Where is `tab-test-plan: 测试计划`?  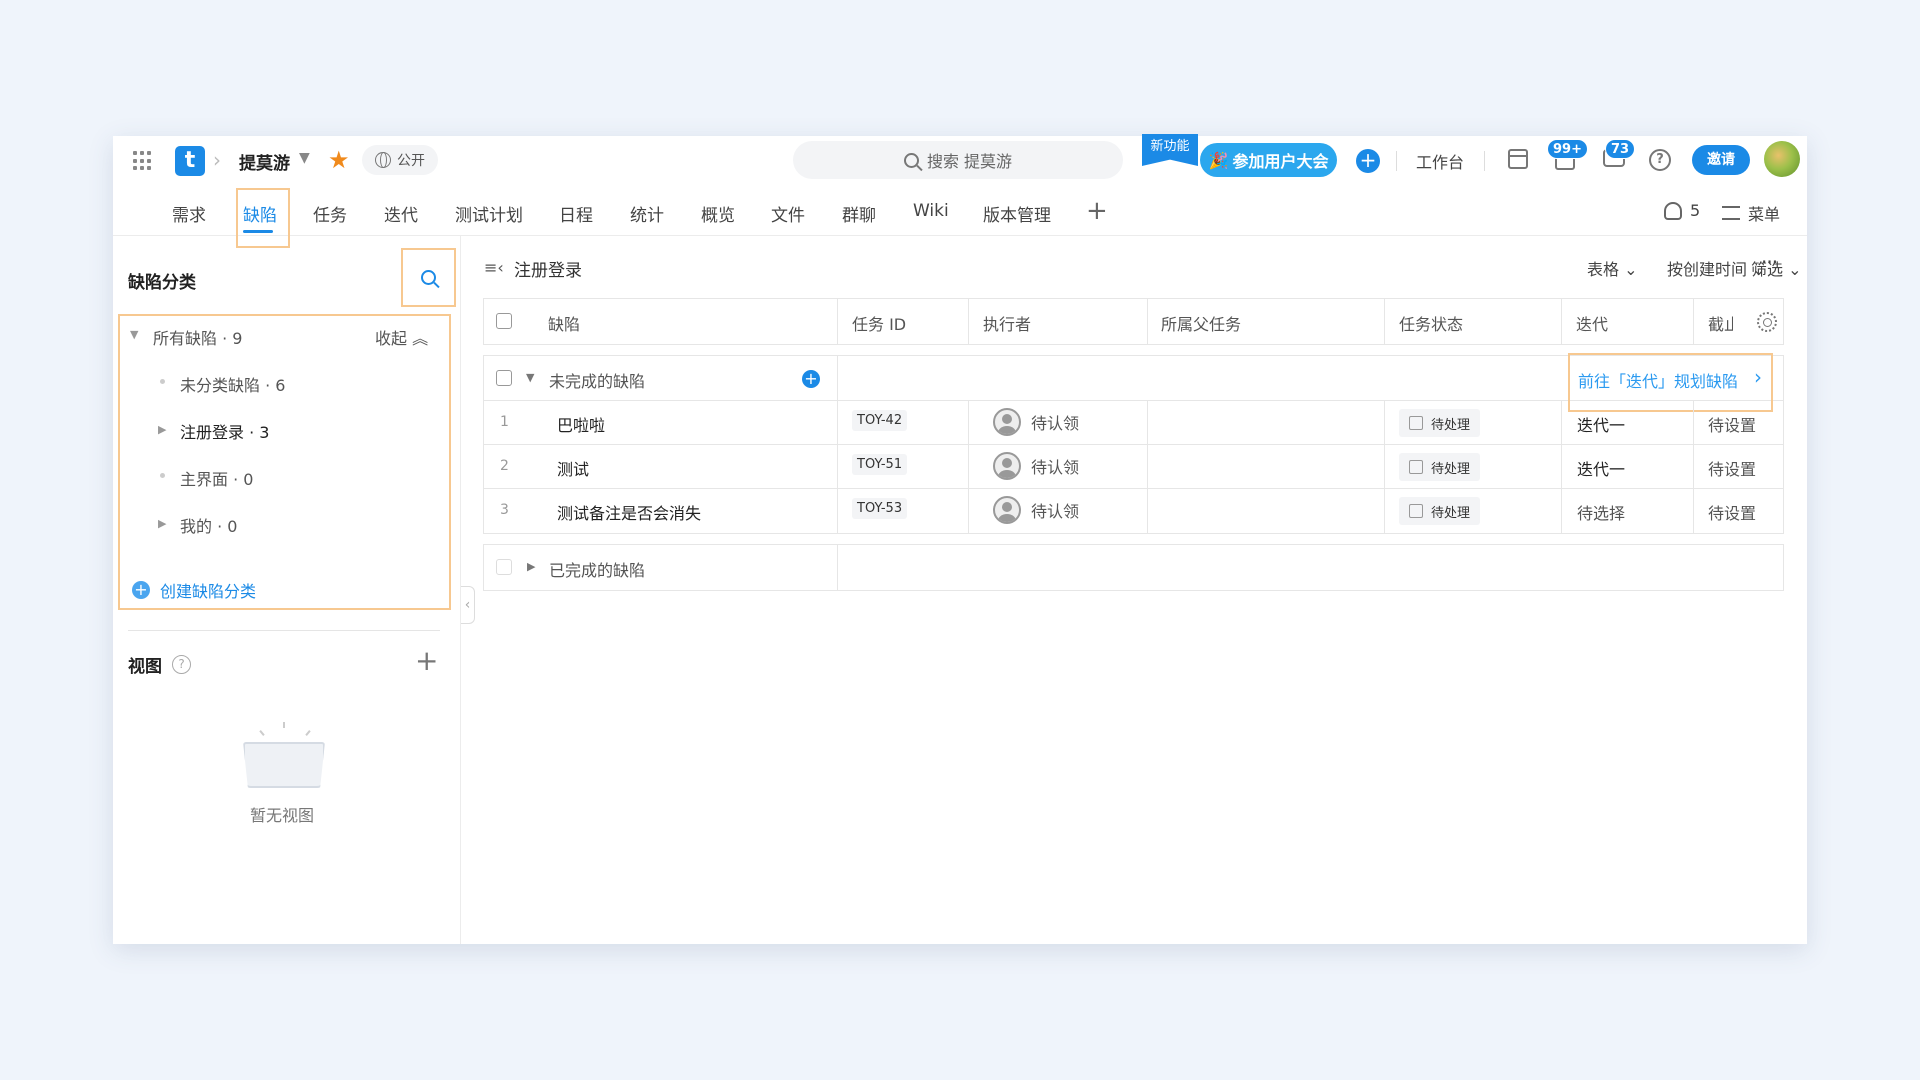 tab-test-plan: 测试计划 is located at coordinates (489, 213).